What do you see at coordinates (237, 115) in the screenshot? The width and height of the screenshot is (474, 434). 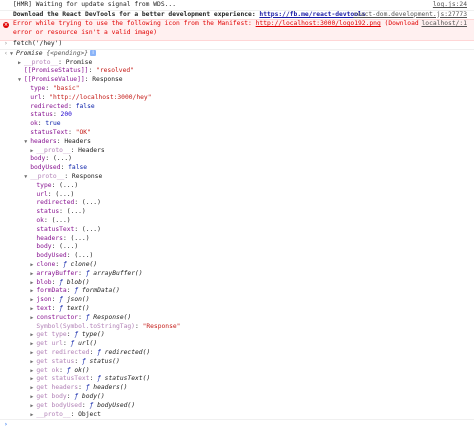 I see `tree-row-status: status: 200` at bounding box center [237, 115].